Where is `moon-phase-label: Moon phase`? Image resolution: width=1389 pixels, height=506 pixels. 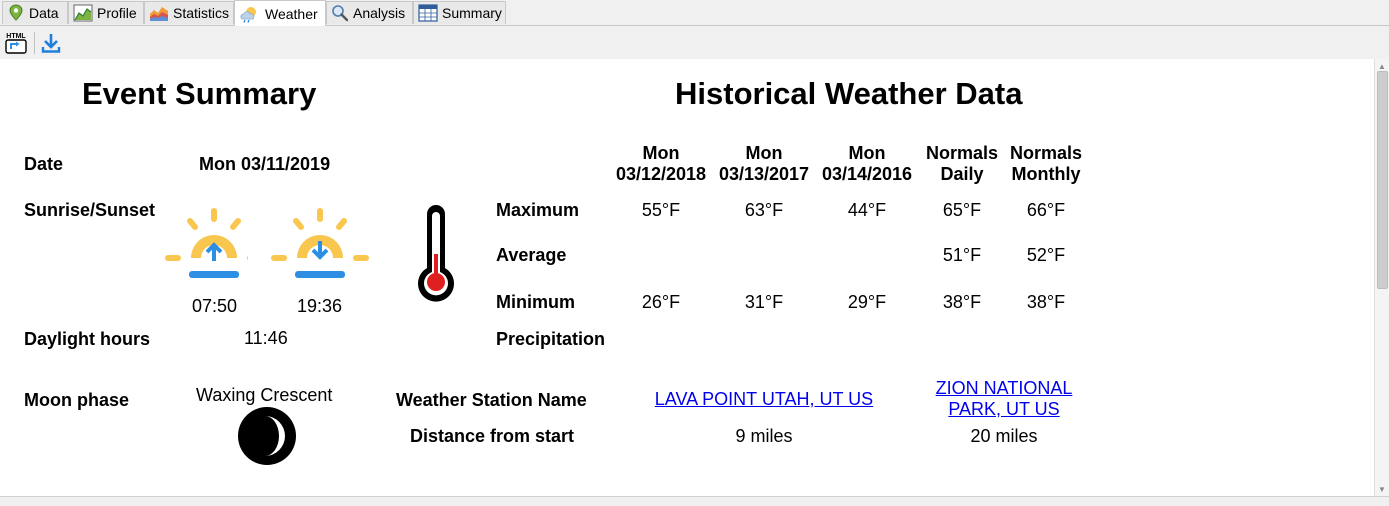
moon-phase-label: Moon phase is located at coordinates (77, 400).